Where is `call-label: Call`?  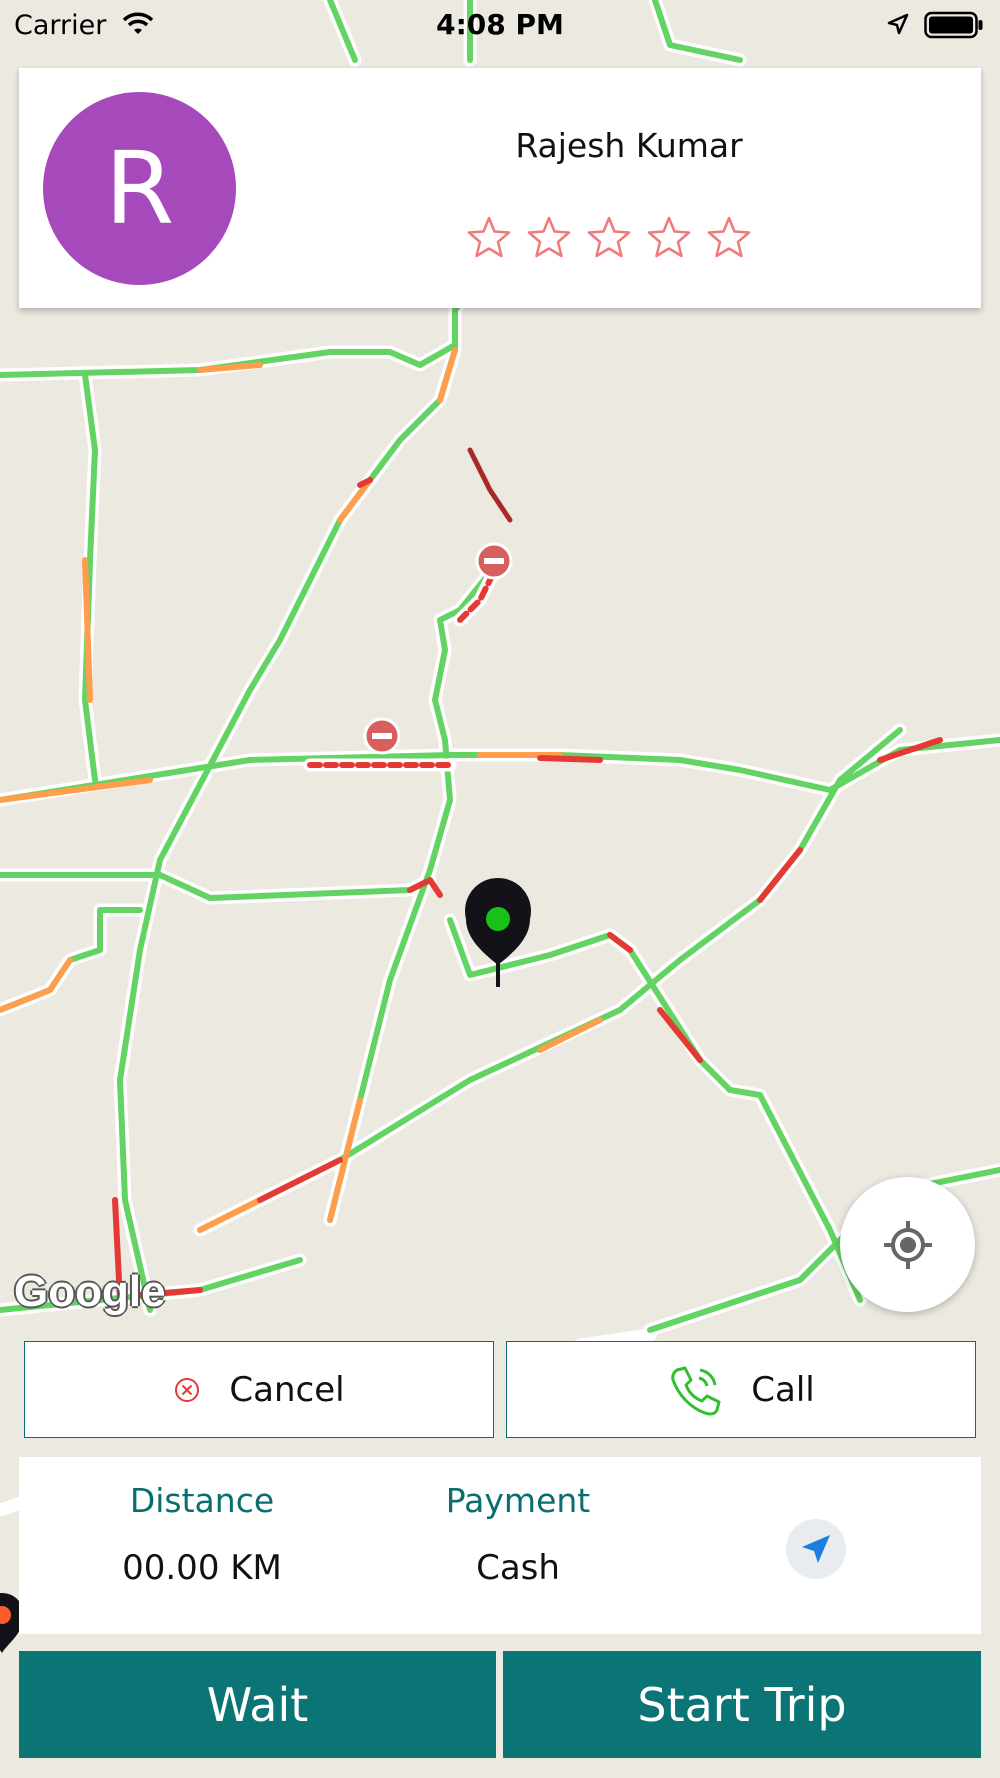 call-label: Call is located at coordinates (783, 1389).